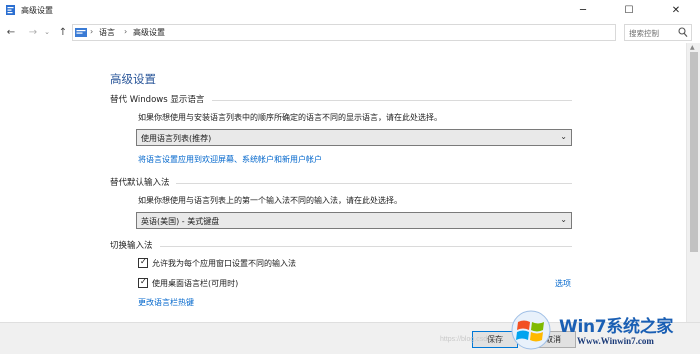 The height and width of the screenshot is (354, 700). I want to click on breadcrumb-item-advanced-settings: 高级设置, so click(149, 32).